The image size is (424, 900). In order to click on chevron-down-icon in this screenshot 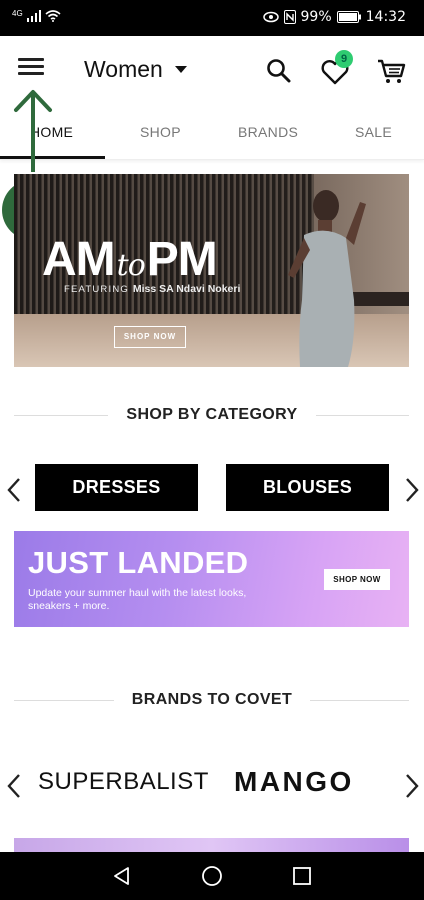, I will do `click(180, 69)`.